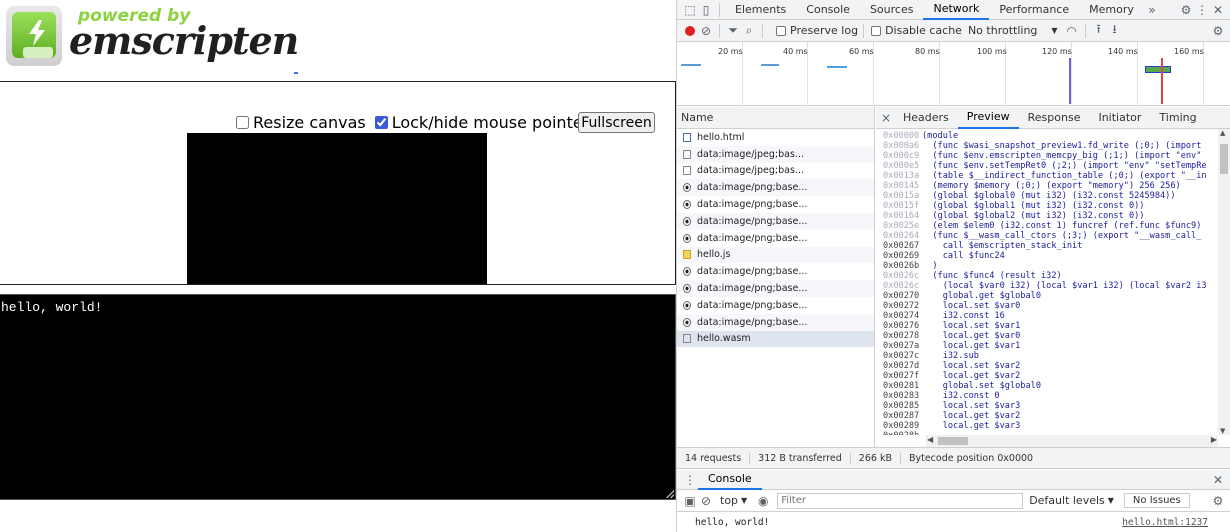 This screenshot has width=1230, height=532. Describe the element at coordinates (828, 10) in the screenshot. I see `tab-console: Console` at that location.